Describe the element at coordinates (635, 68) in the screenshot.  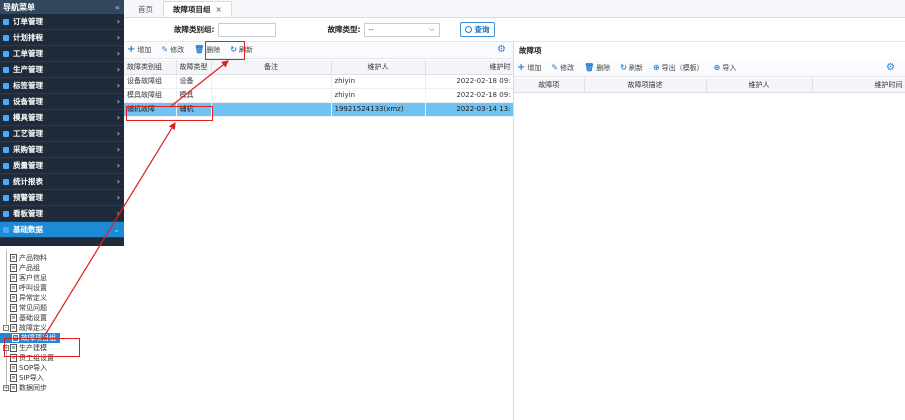
I see `item-refresh-label: 刷新` at that location.